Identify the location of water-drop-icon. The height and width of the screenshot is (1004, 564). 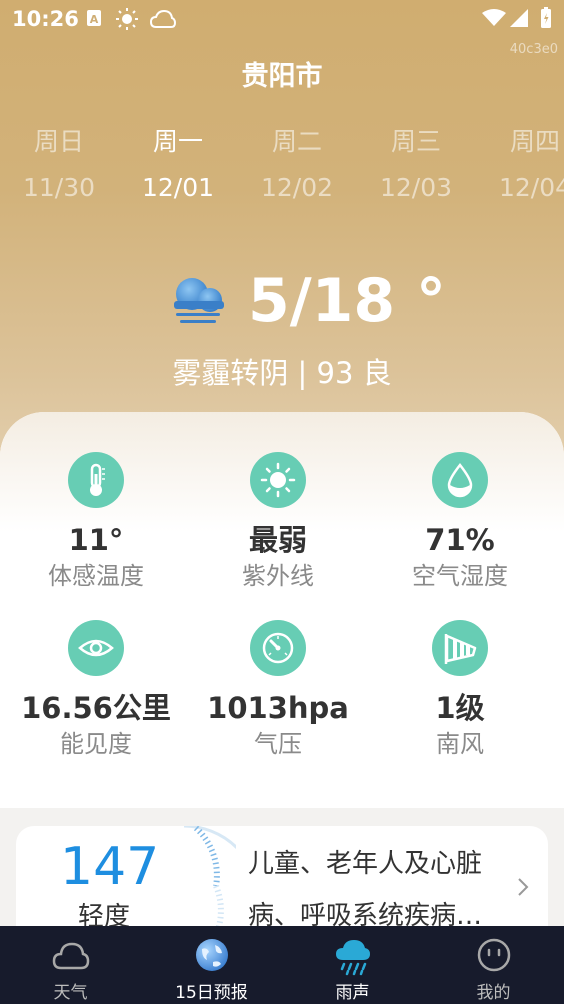
(460, 480).